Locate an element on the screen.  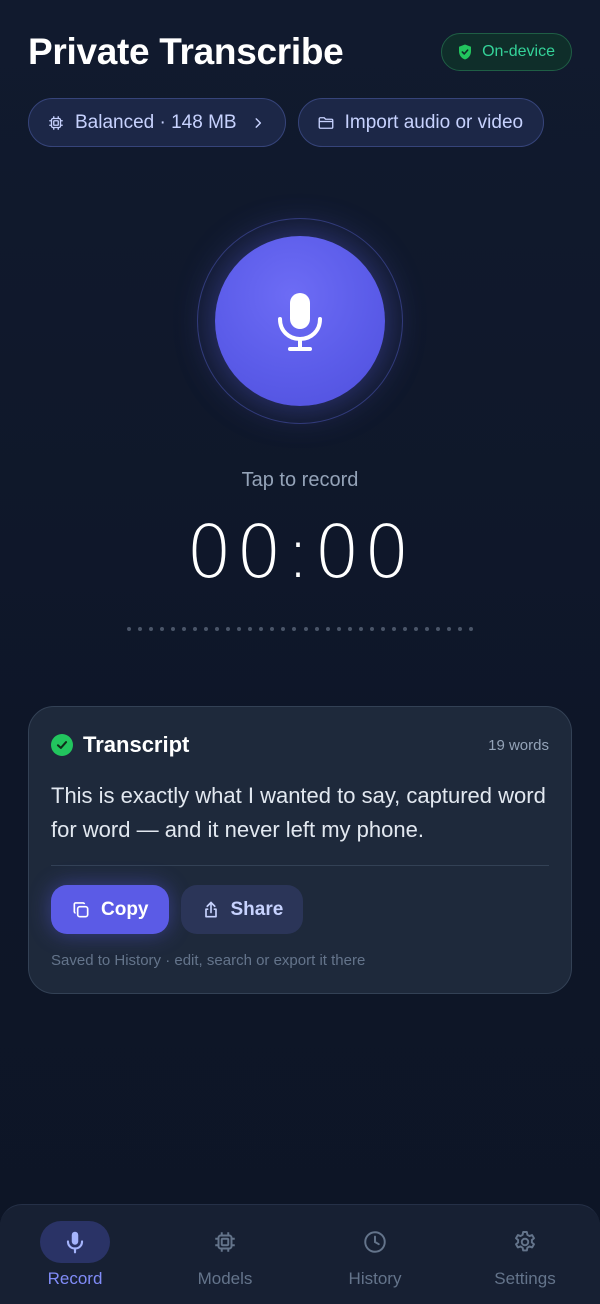
copy-button: Copy is located at coordinates (110, 909).